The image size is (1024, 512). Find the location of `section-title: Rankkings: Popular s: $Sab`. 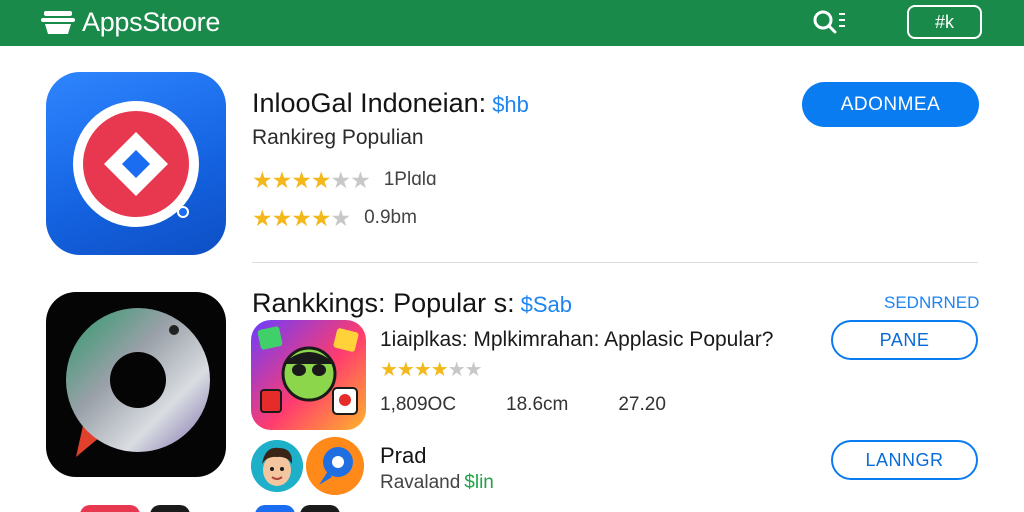

section-title: Rankkings: Popular s: $Sab is located at coordinates (412, 303).